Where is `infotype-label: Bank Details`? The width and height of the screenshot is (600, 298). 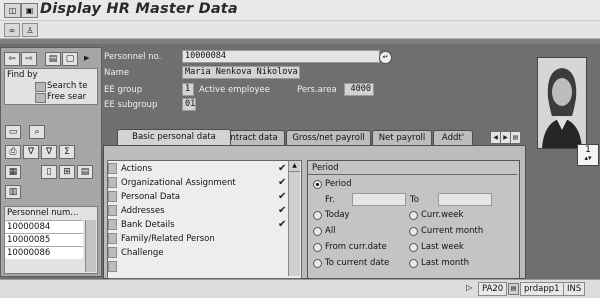 infotype-label: Bank Details is located at coordinates (148, 225).